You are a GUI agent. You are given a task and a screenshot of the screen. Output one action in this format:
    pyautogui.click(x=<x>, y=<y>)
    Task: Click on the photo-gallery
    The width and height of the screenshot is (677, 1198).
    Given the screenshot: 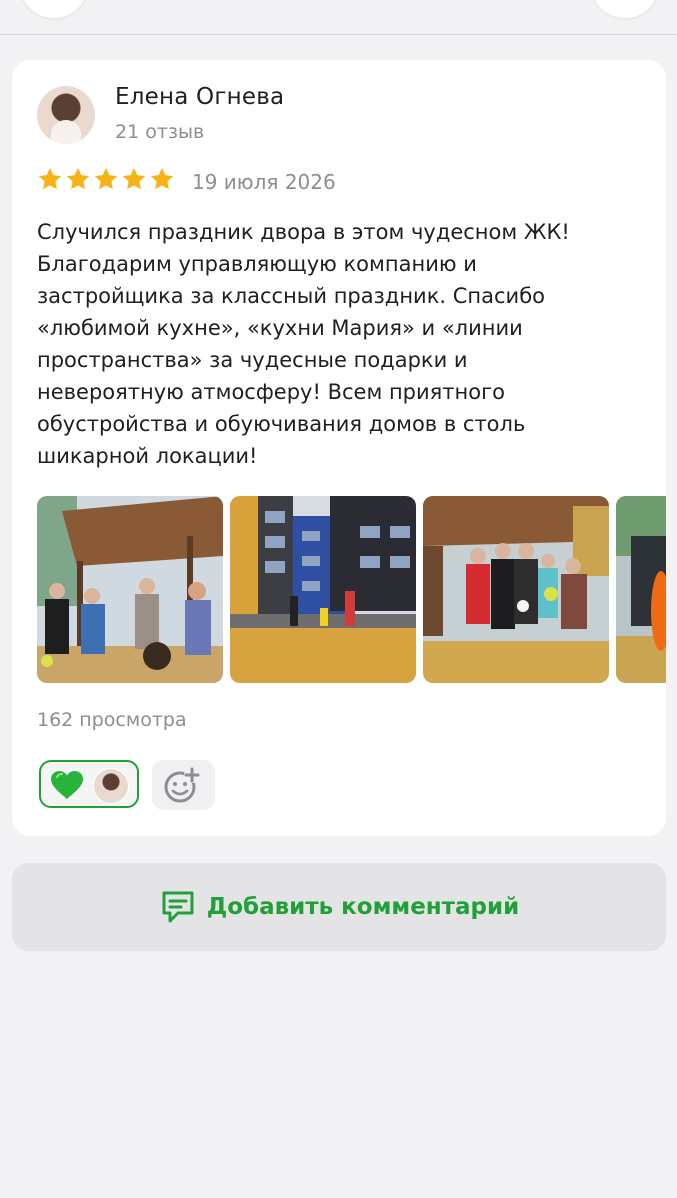 What is the action you would take?
    pyautogui.click(x=351, y=589)
    